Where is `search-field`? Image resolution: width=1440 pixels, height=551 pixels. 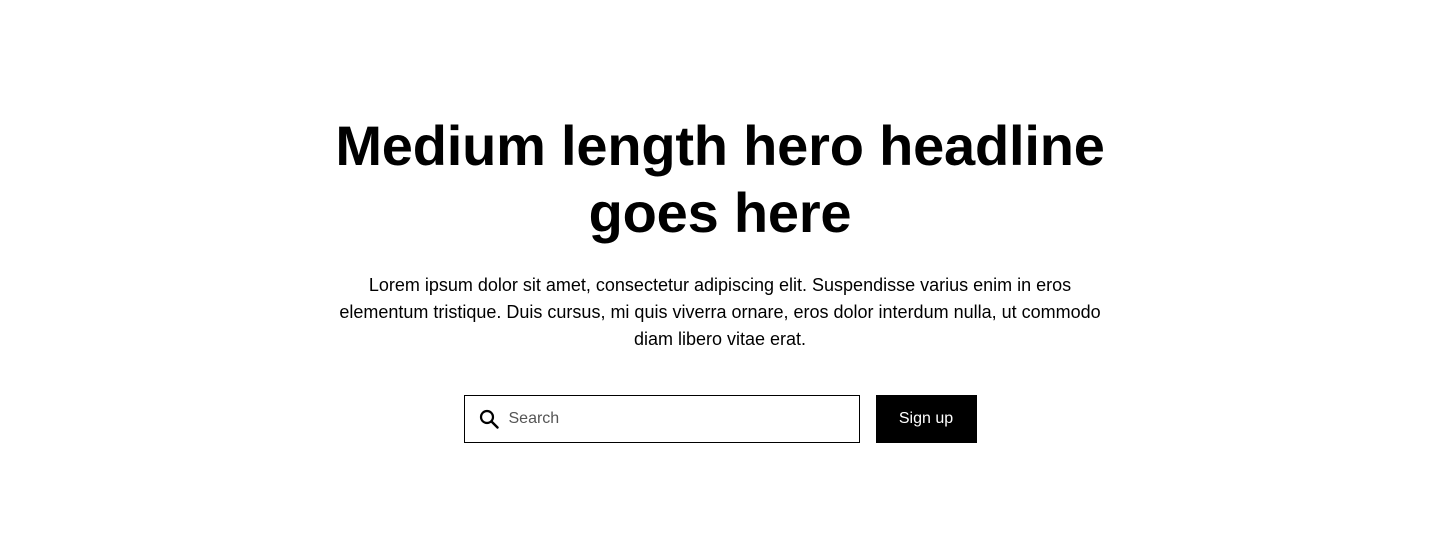
search-field is located at coordinates (661, 419).